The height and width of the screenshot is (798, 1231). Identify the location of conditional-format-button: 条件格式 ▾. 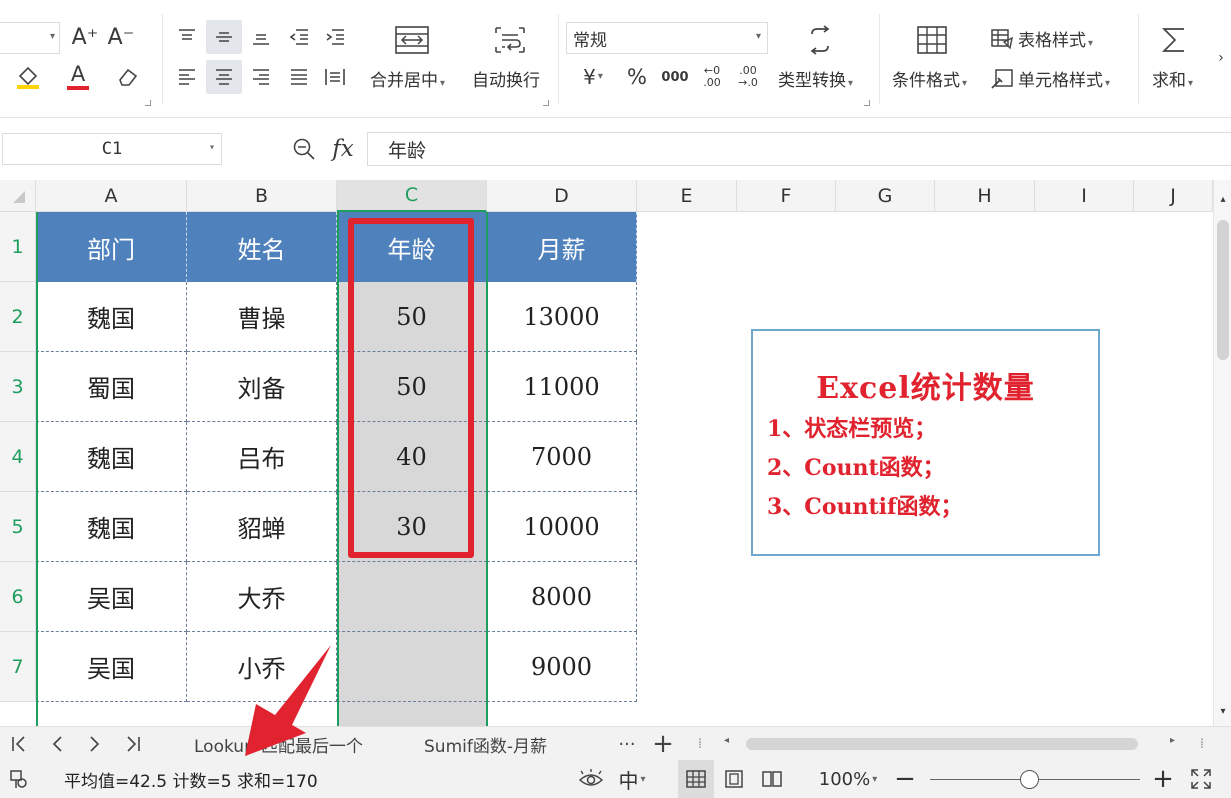
(929, 78).